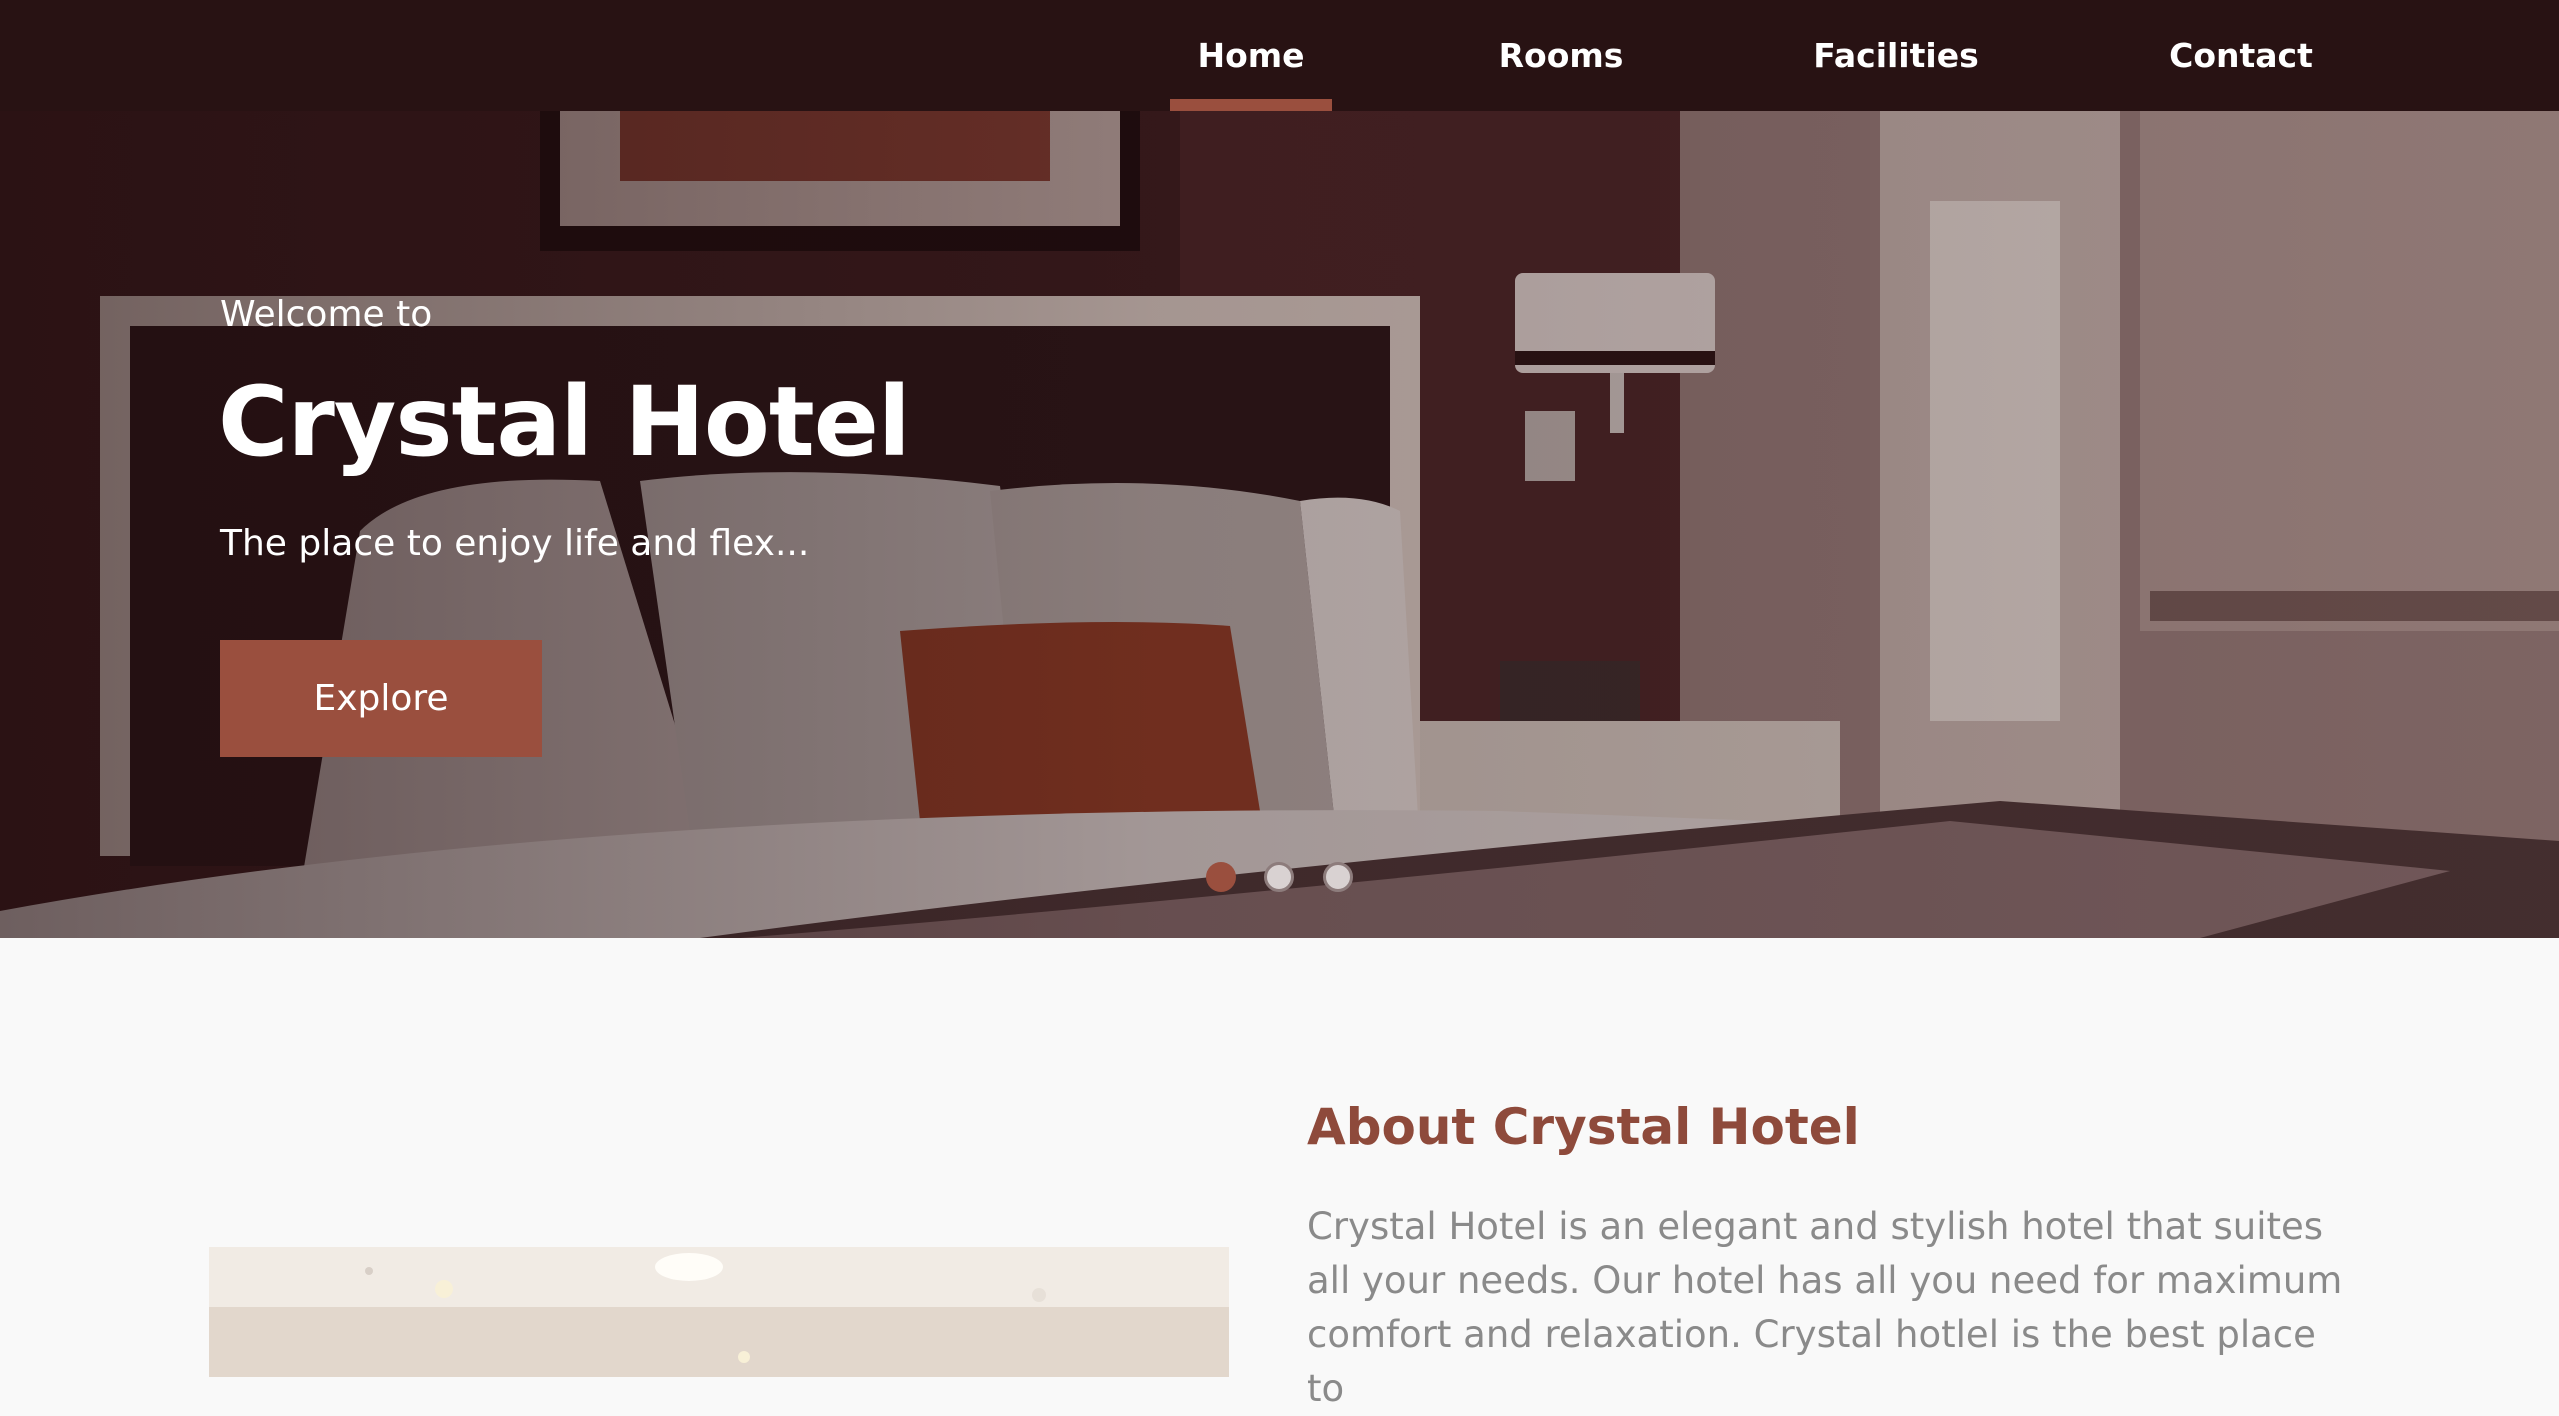 This screenshot has width=2559, height=1416. I want to click on hero-title: Crystal Hotel, so click(564, 422).